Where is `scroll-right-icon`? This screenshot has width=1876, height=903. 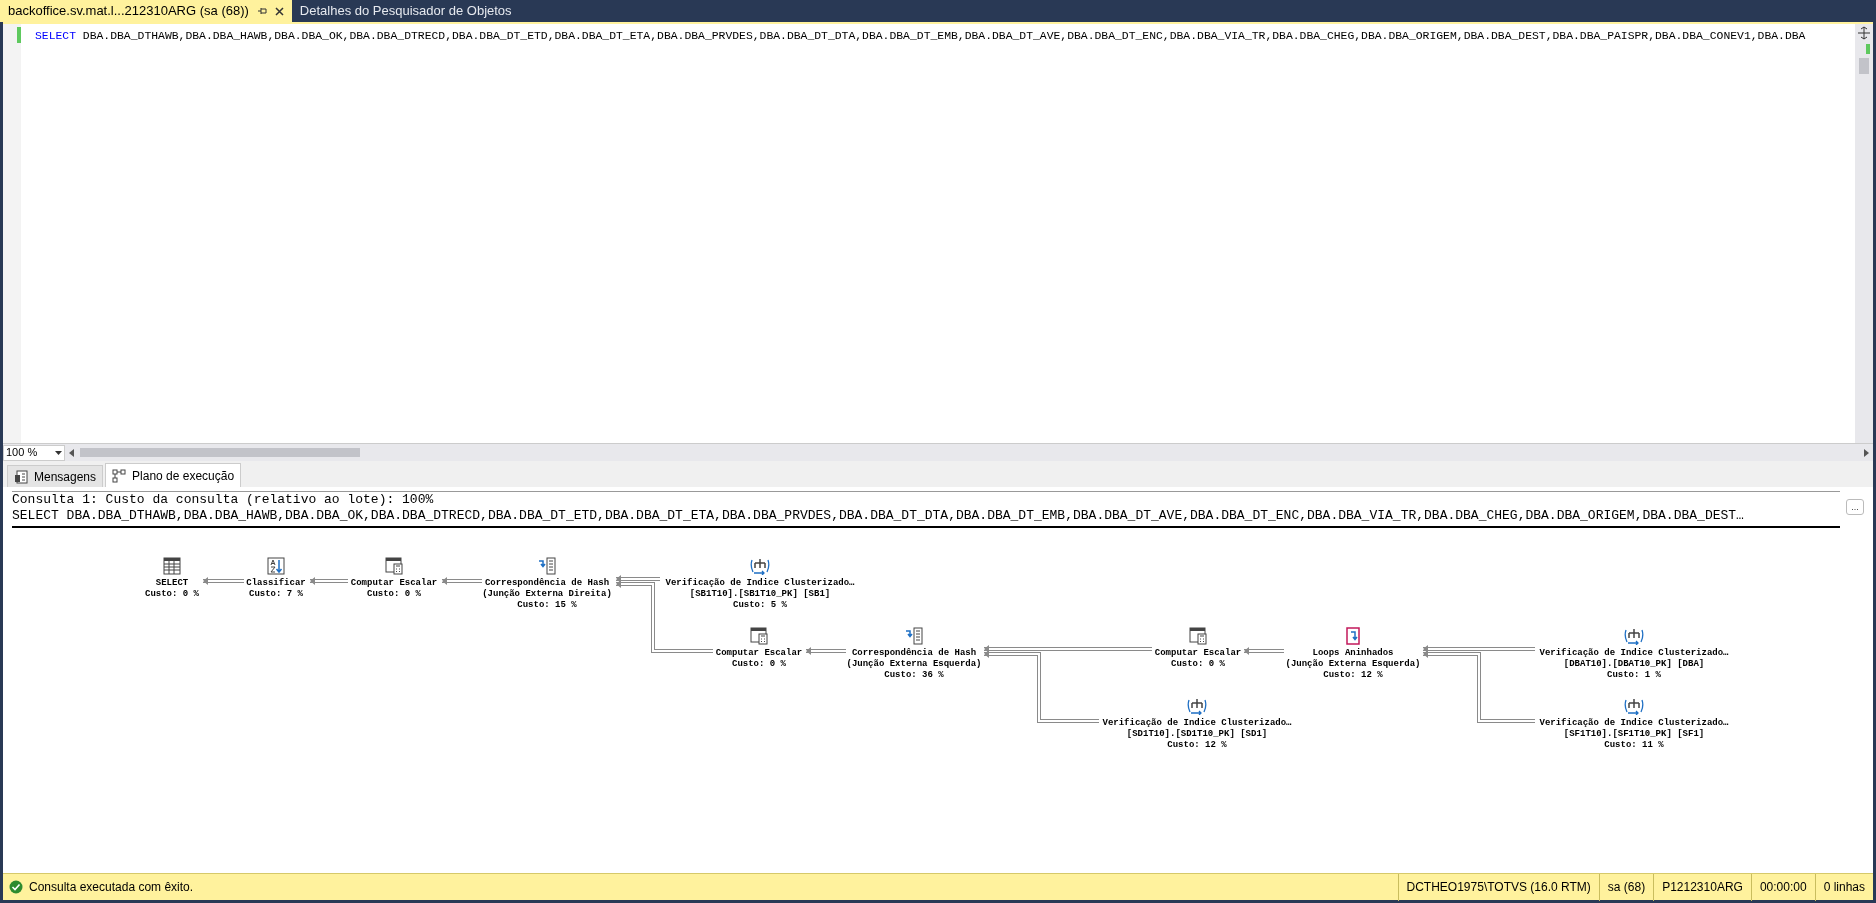
scroll-right-icon is located at coordinates (1866, 452).